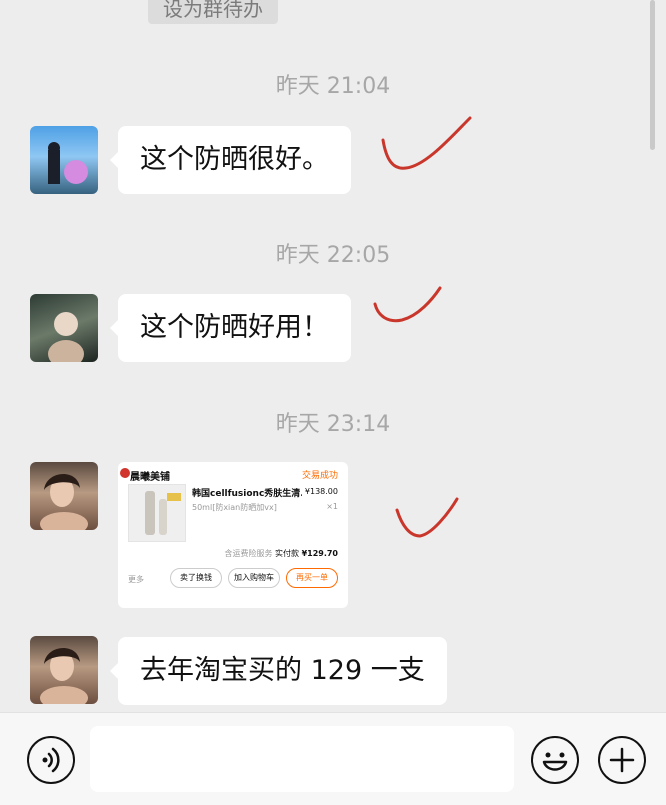  Describe the element at coordinates (136, 579) in the screenshot. I see `more-link: 更多` at that location.